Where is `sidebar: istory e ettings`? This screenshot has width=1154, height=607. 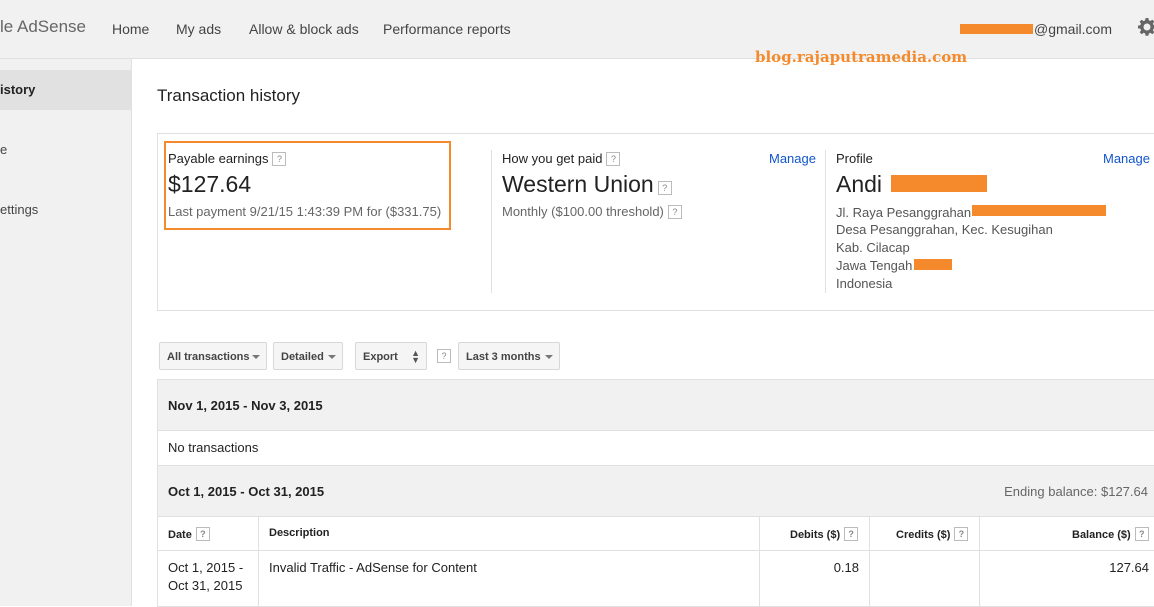
sidebar: istory e ettings is located at coordinates (66, 332).